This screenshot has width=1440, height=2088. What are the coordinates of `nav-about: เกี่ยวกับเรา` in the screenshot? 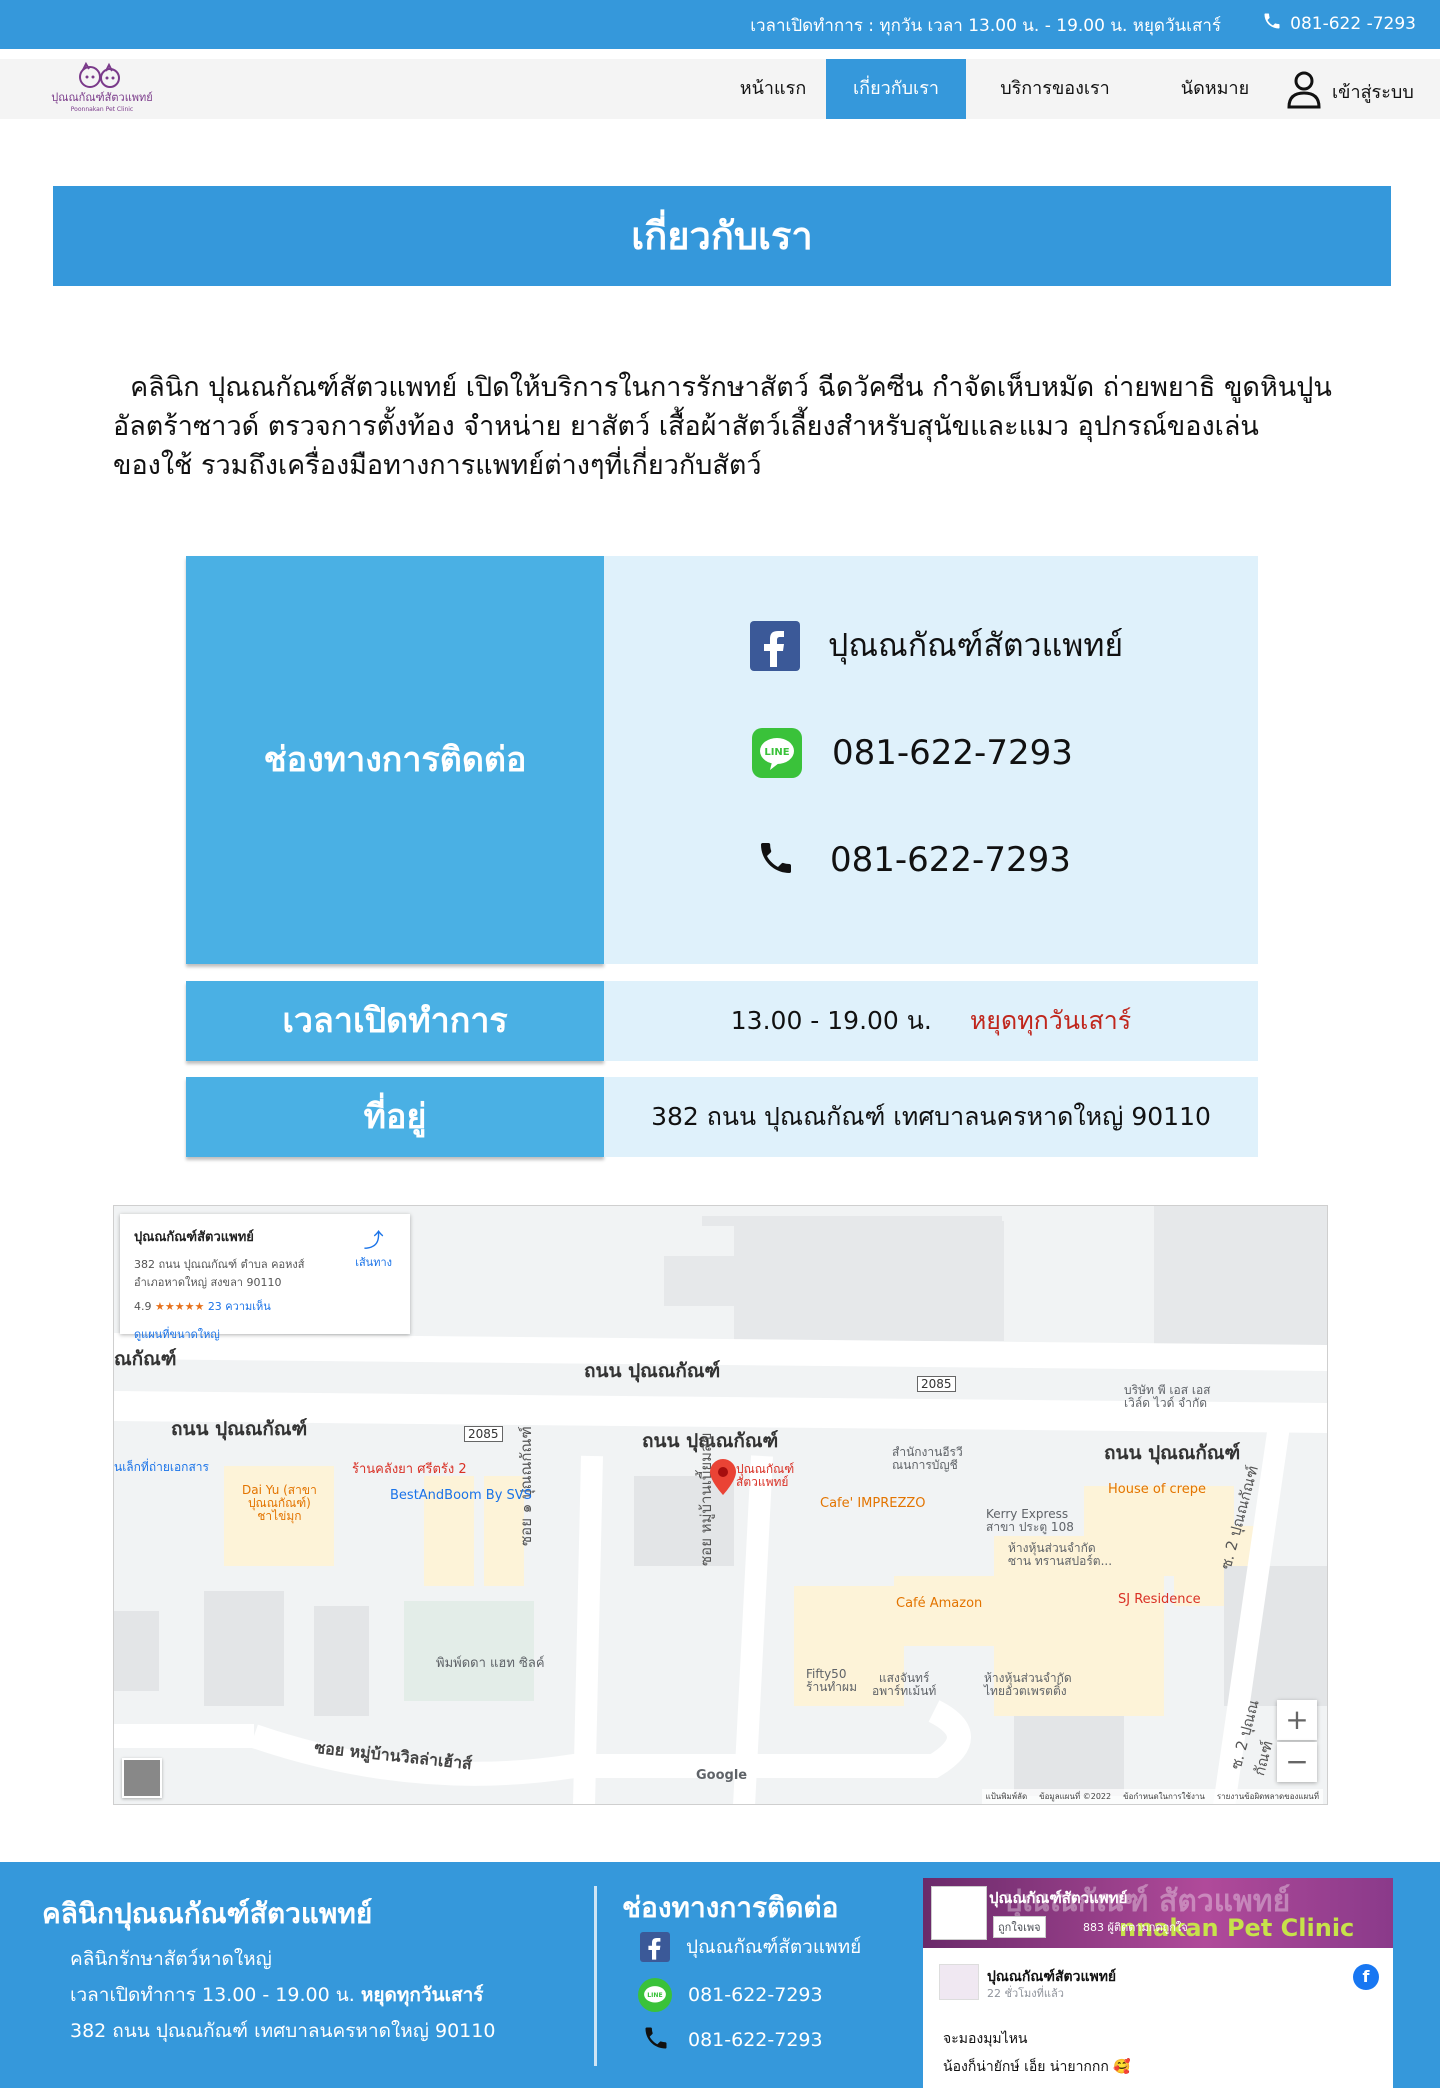 It's located at (896, 89).